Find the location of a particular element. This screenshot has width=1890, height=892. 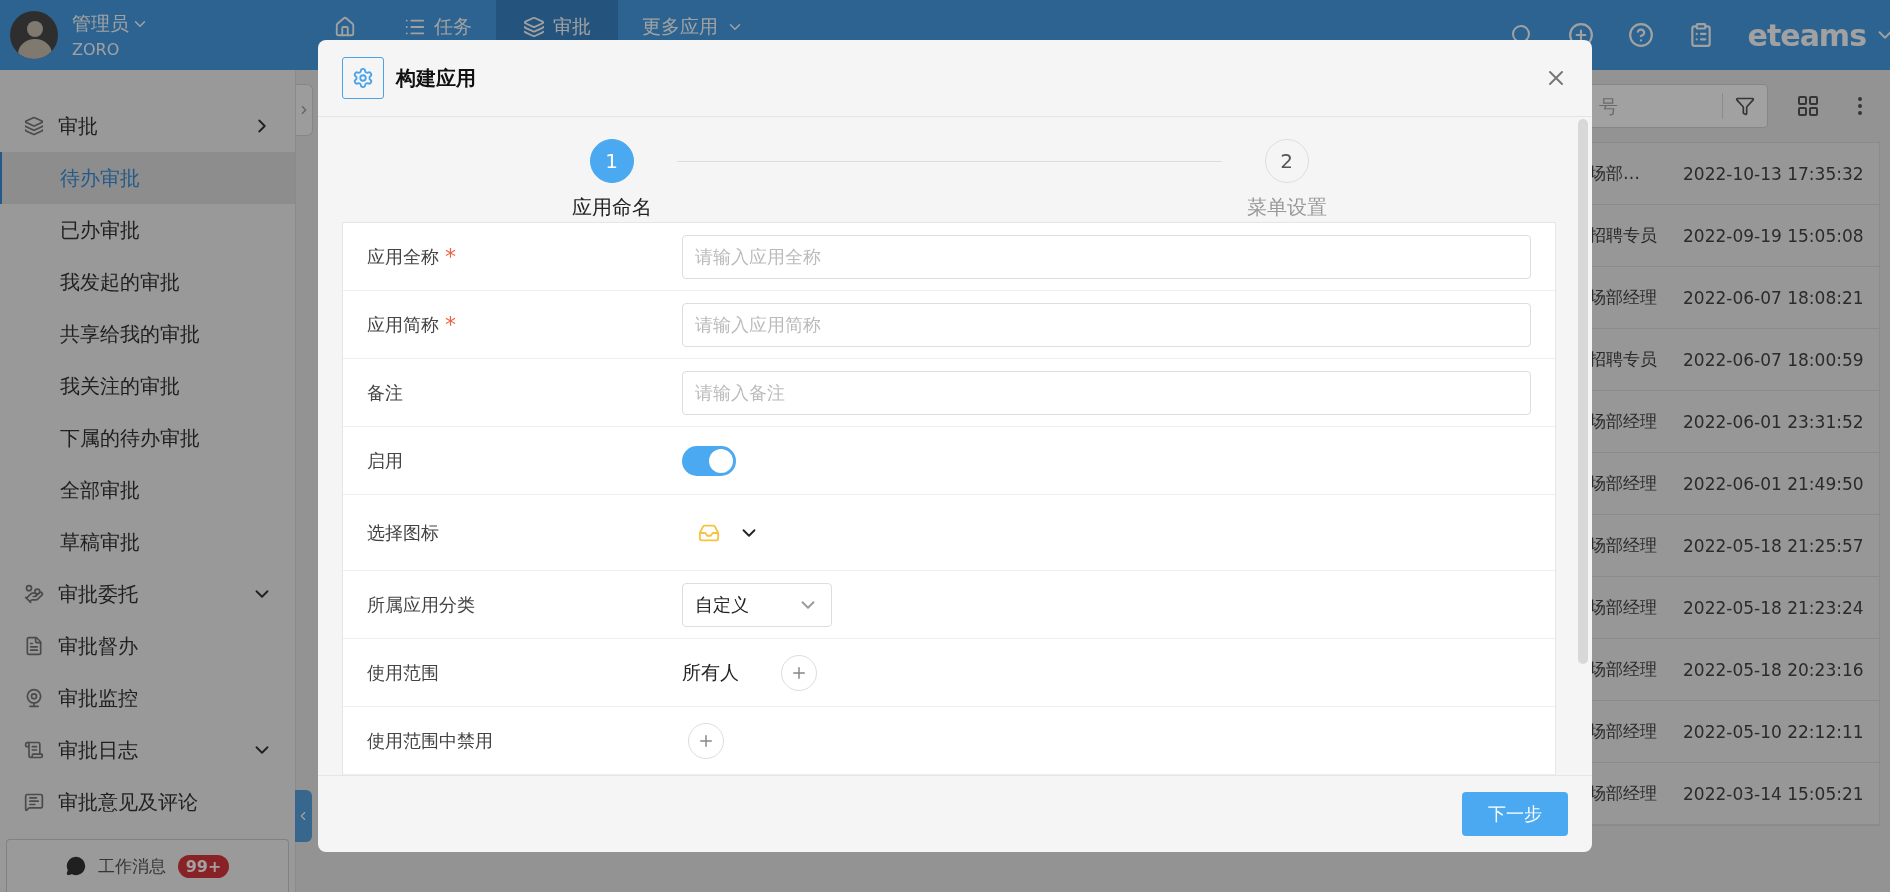

table-cell-text: 2022-06-01 23:31:52 is located at coordinates (1774, 421).